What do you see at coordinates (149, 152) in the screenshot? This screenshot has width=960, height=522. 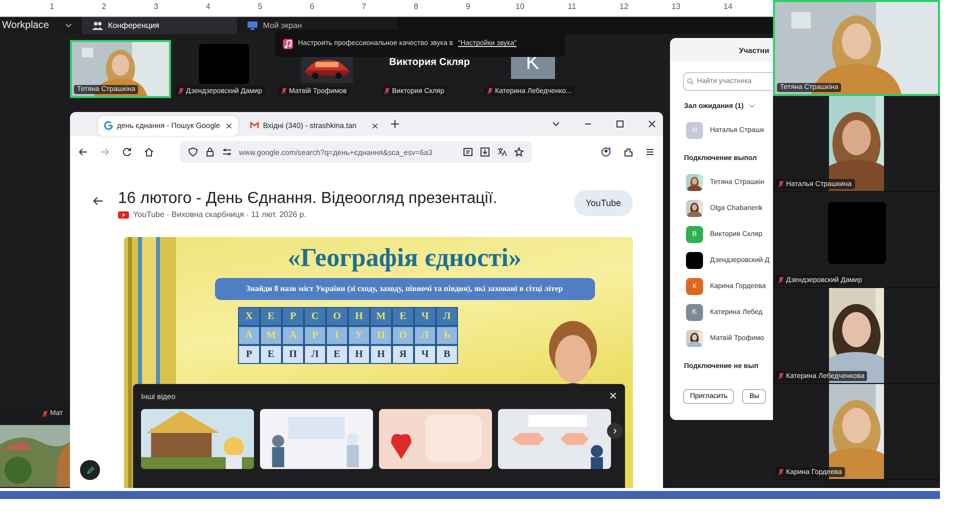 I see `home-icon` at bounding box center [149, 152].